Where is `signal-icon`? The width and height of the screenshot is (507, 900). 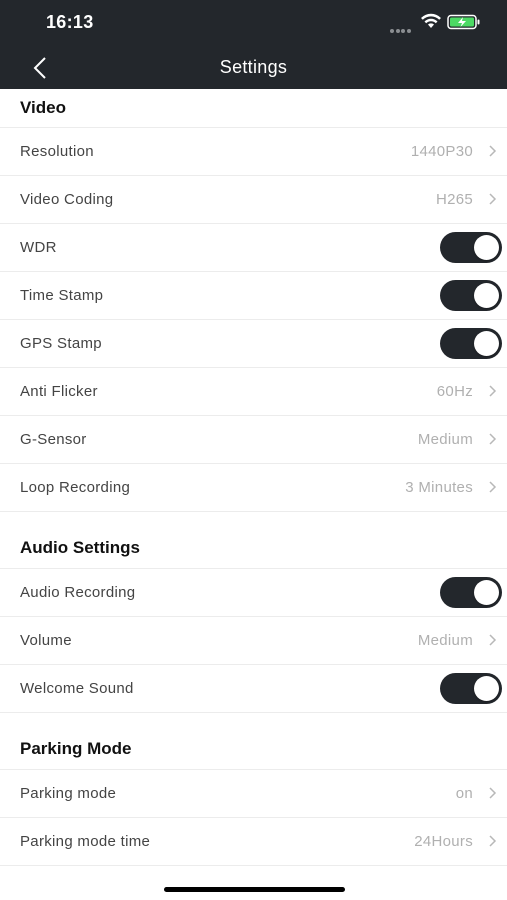
signal-icon is located at coordinates (401, 26).